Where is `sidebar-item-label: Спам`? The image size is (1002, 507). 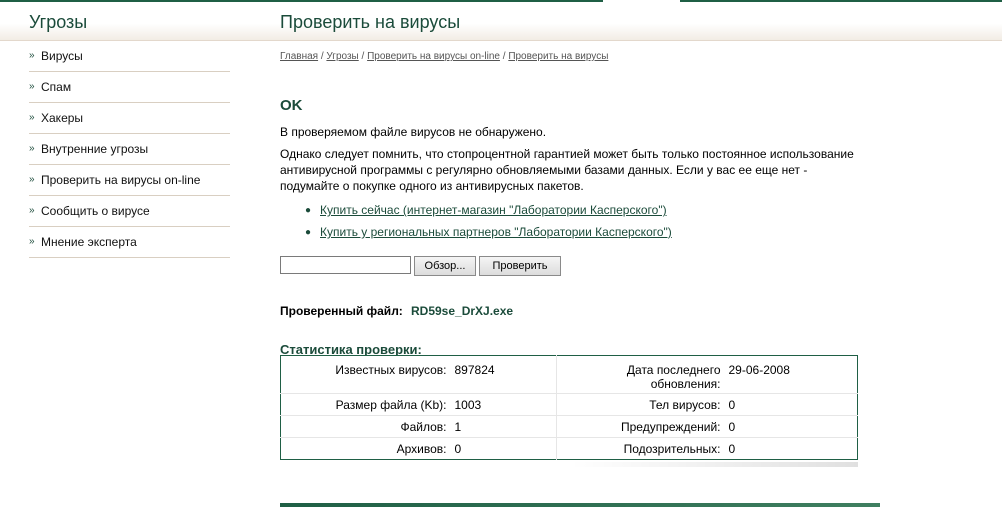 sidebar-item-label: Спам is located at coordinates (56, 87).